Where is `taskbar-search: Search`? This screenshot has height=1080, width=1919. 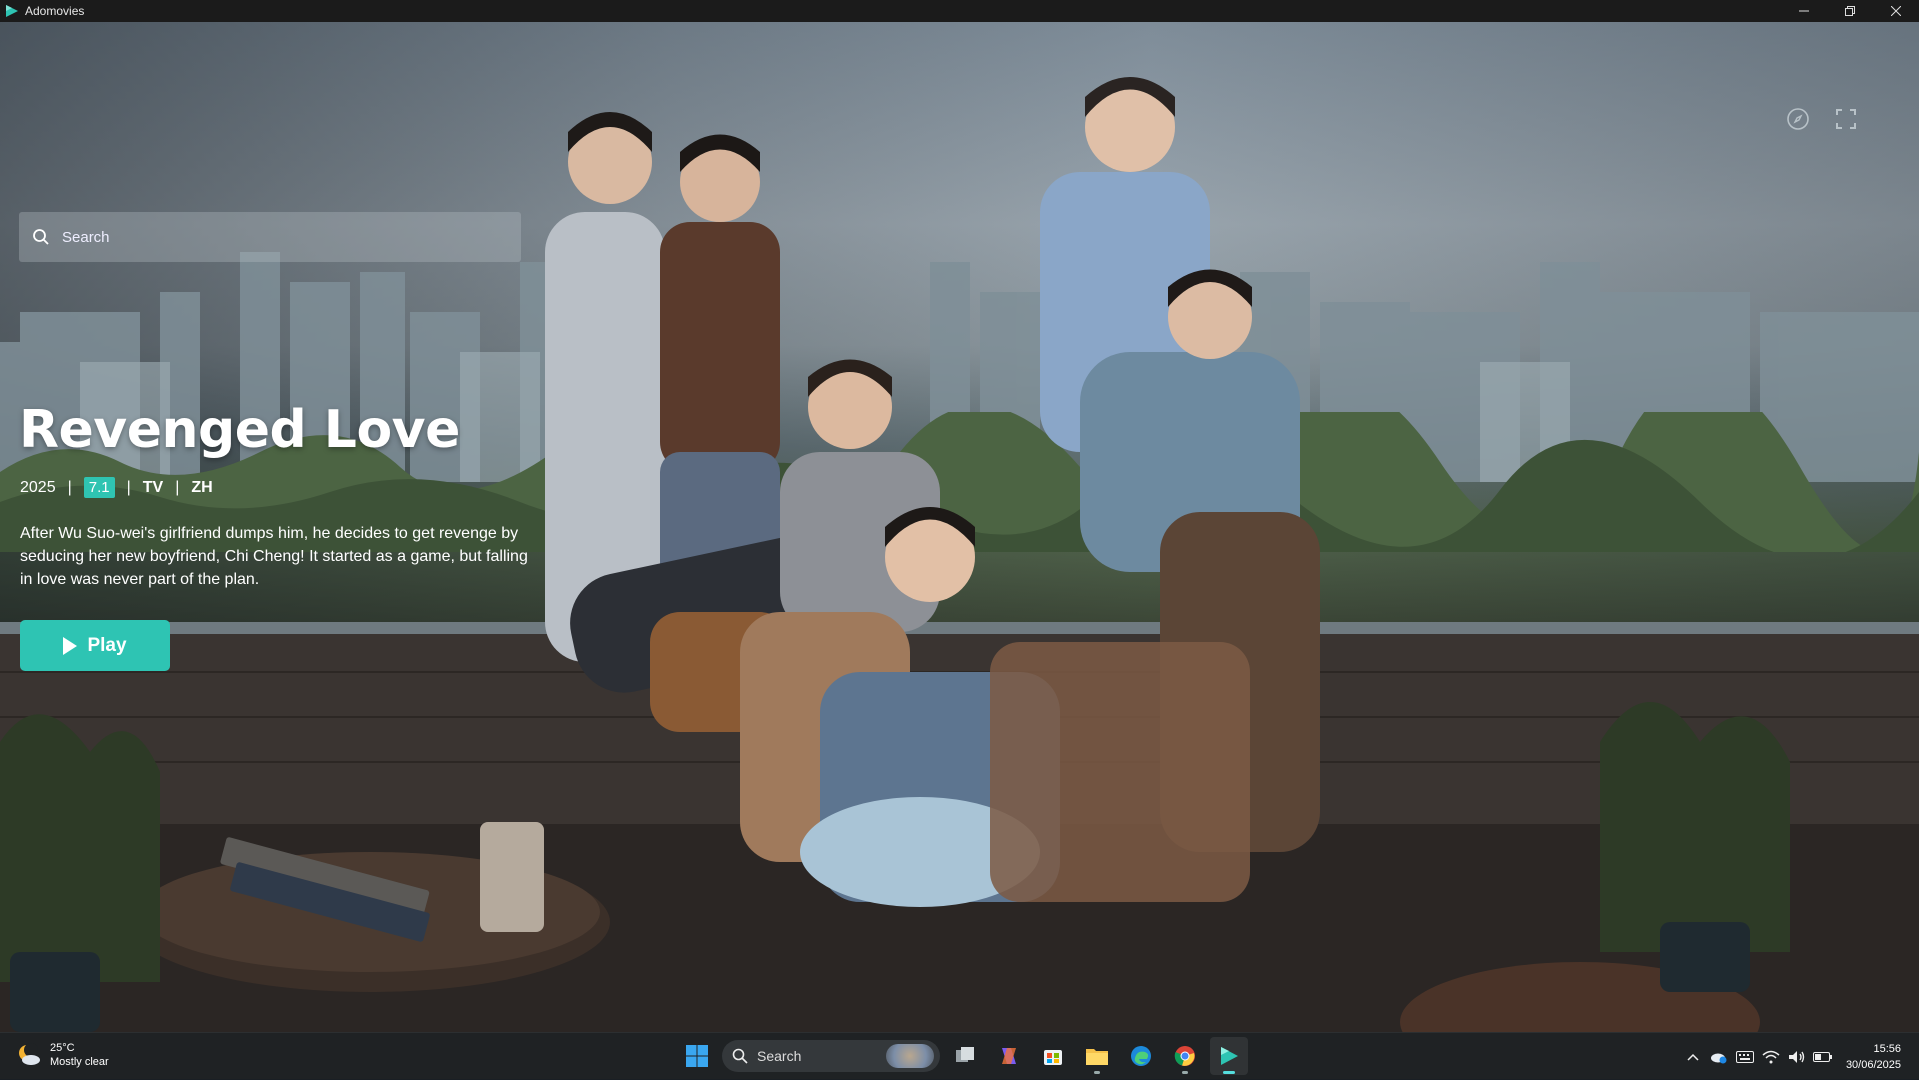
taskbar-search: Search is located at coordinates (831, 1056).